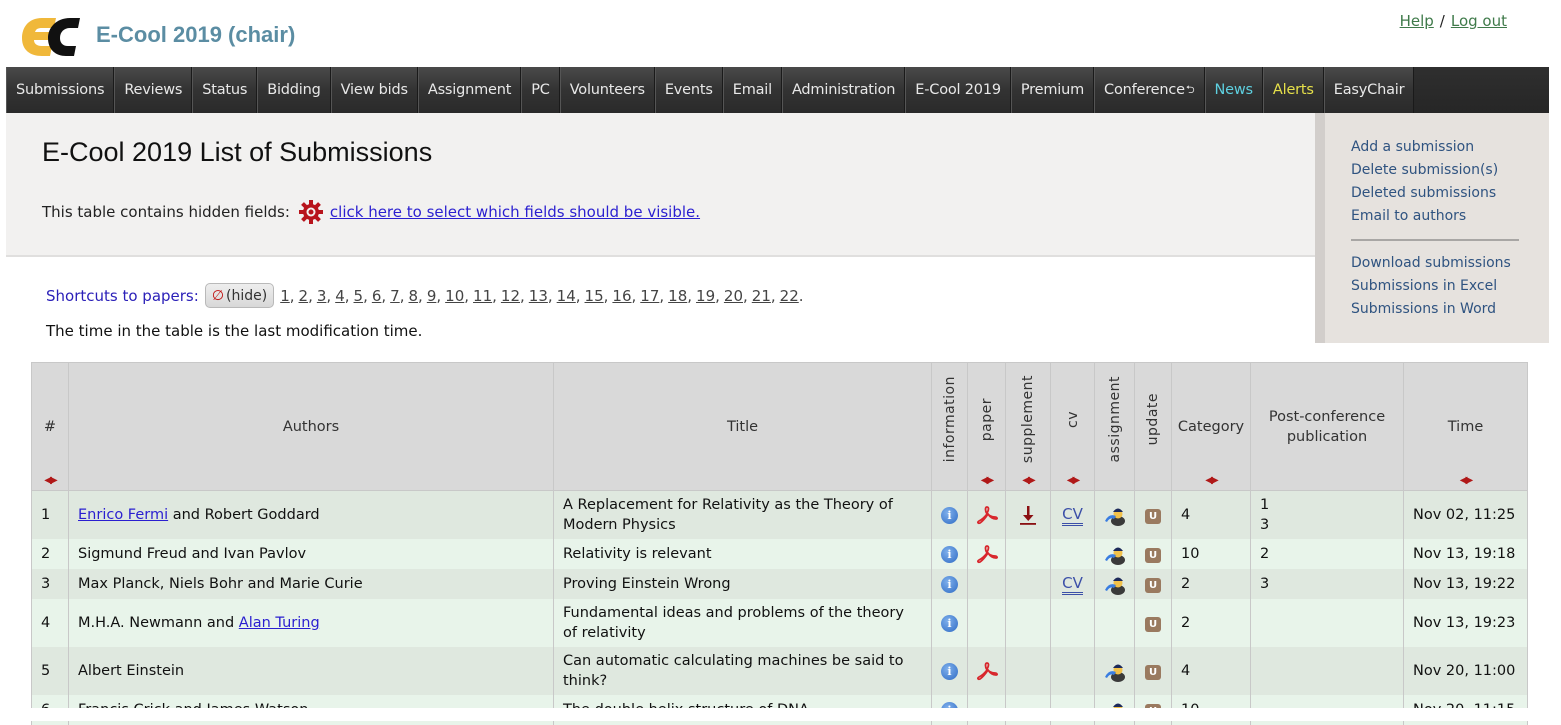 This screenshot has width=1561, height=725. What do you see at coordinates (374, 90) in the screenshot?
I see `nav-view-bids: View bids` at bounding box center [374, 90].